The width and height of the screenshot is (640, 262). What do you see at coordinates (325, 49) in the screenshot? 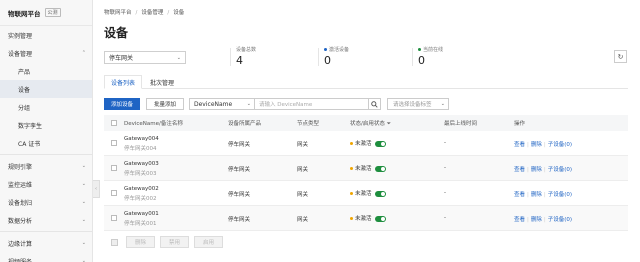
I see `activated-dot-icon` at bounding box center [325, 49].